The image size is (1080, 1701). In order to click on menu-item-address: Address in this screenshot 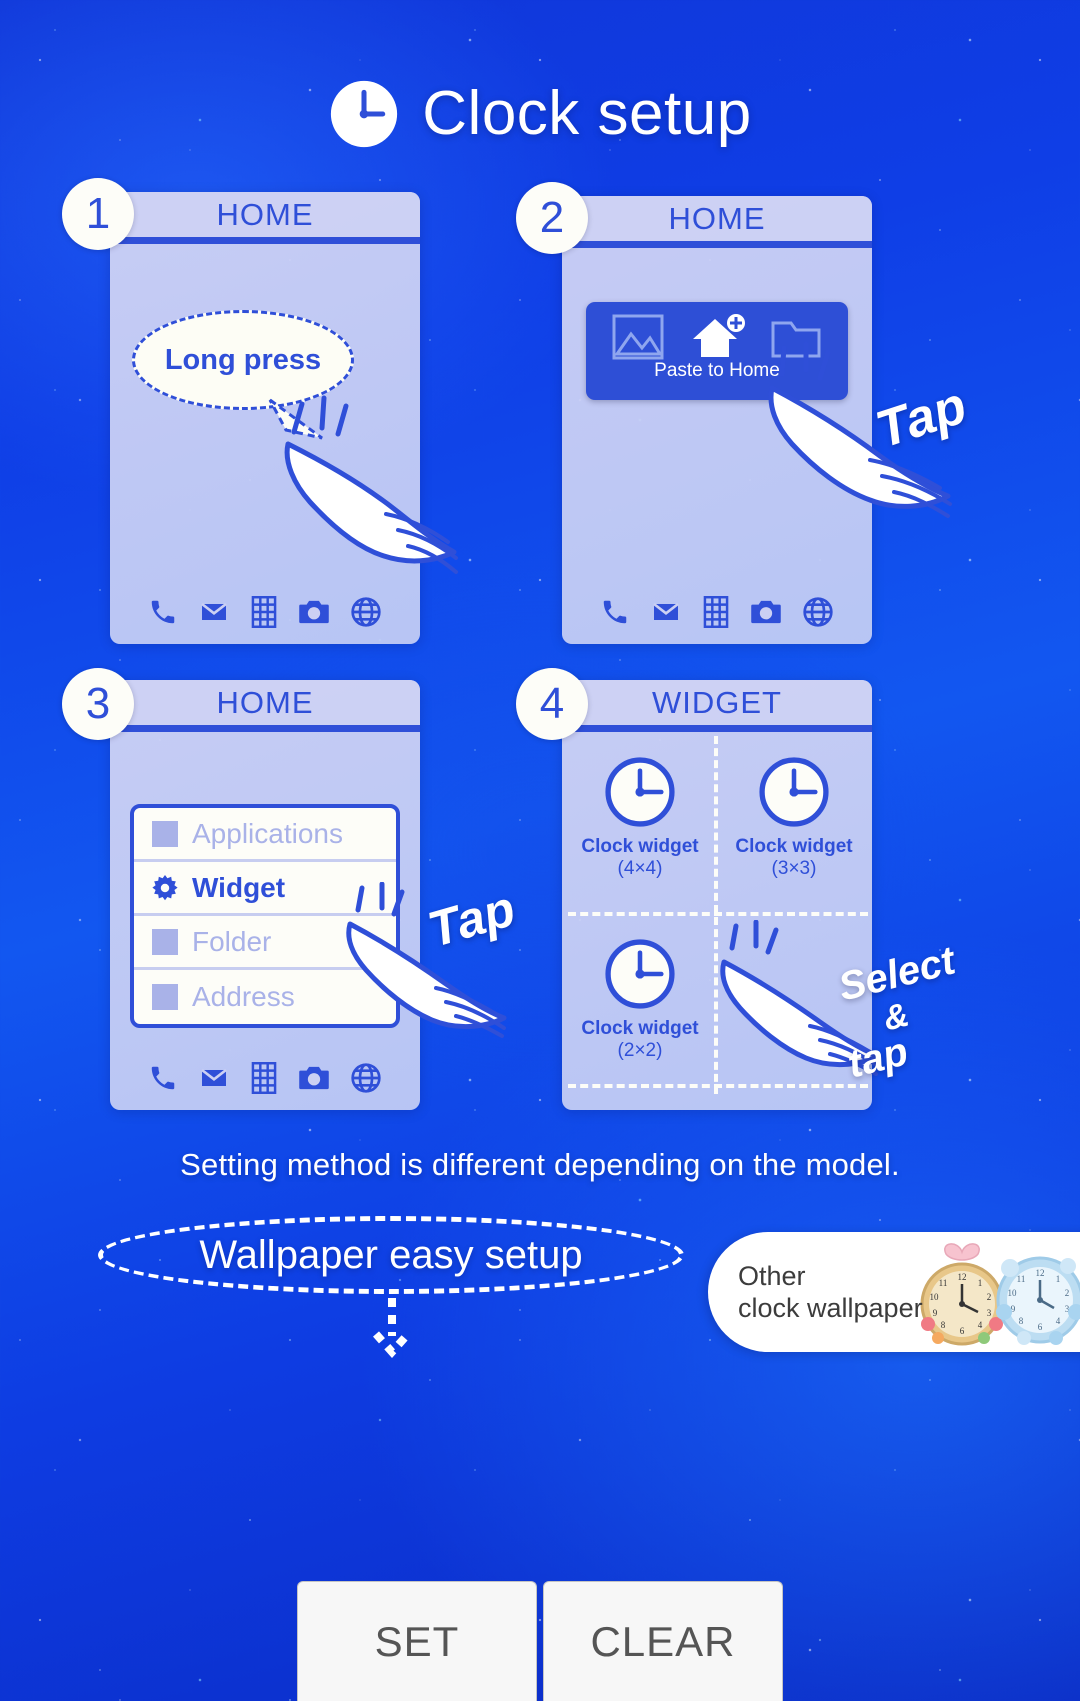, I will do `click(265, 997)`.